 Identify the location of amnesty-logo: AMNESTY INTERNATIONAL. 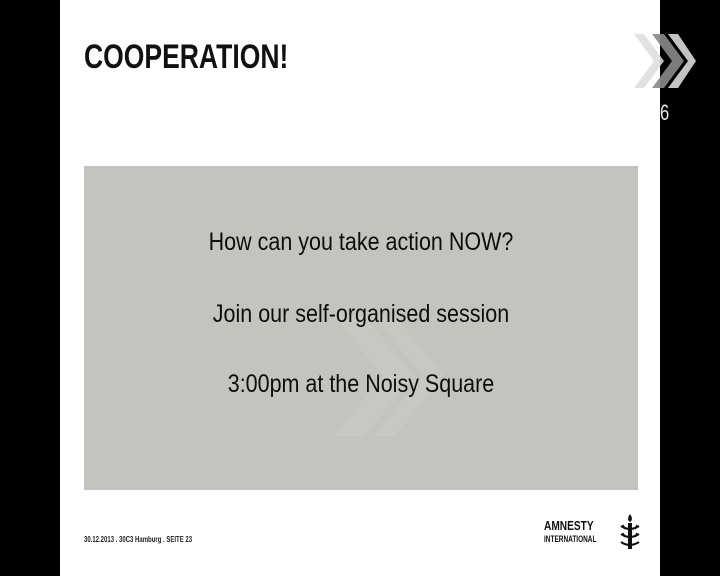
(580, 531).